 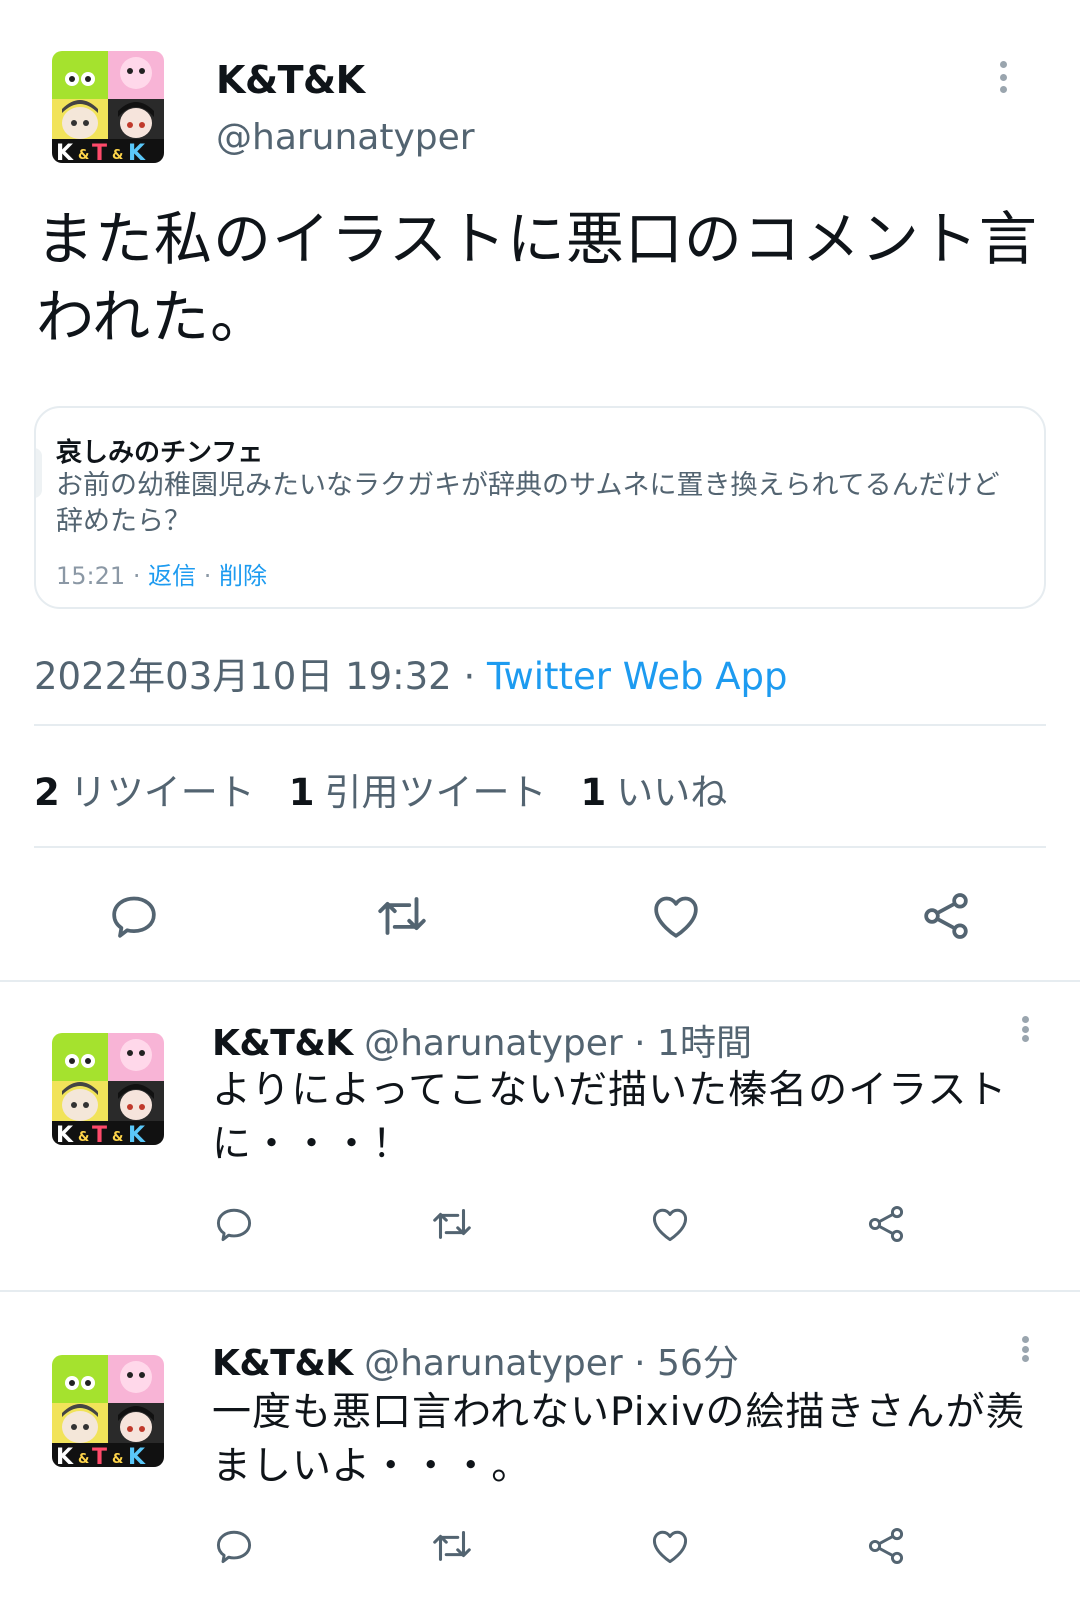 I want to click on author-handle: @harunatyper, so click(x=345, y=137).